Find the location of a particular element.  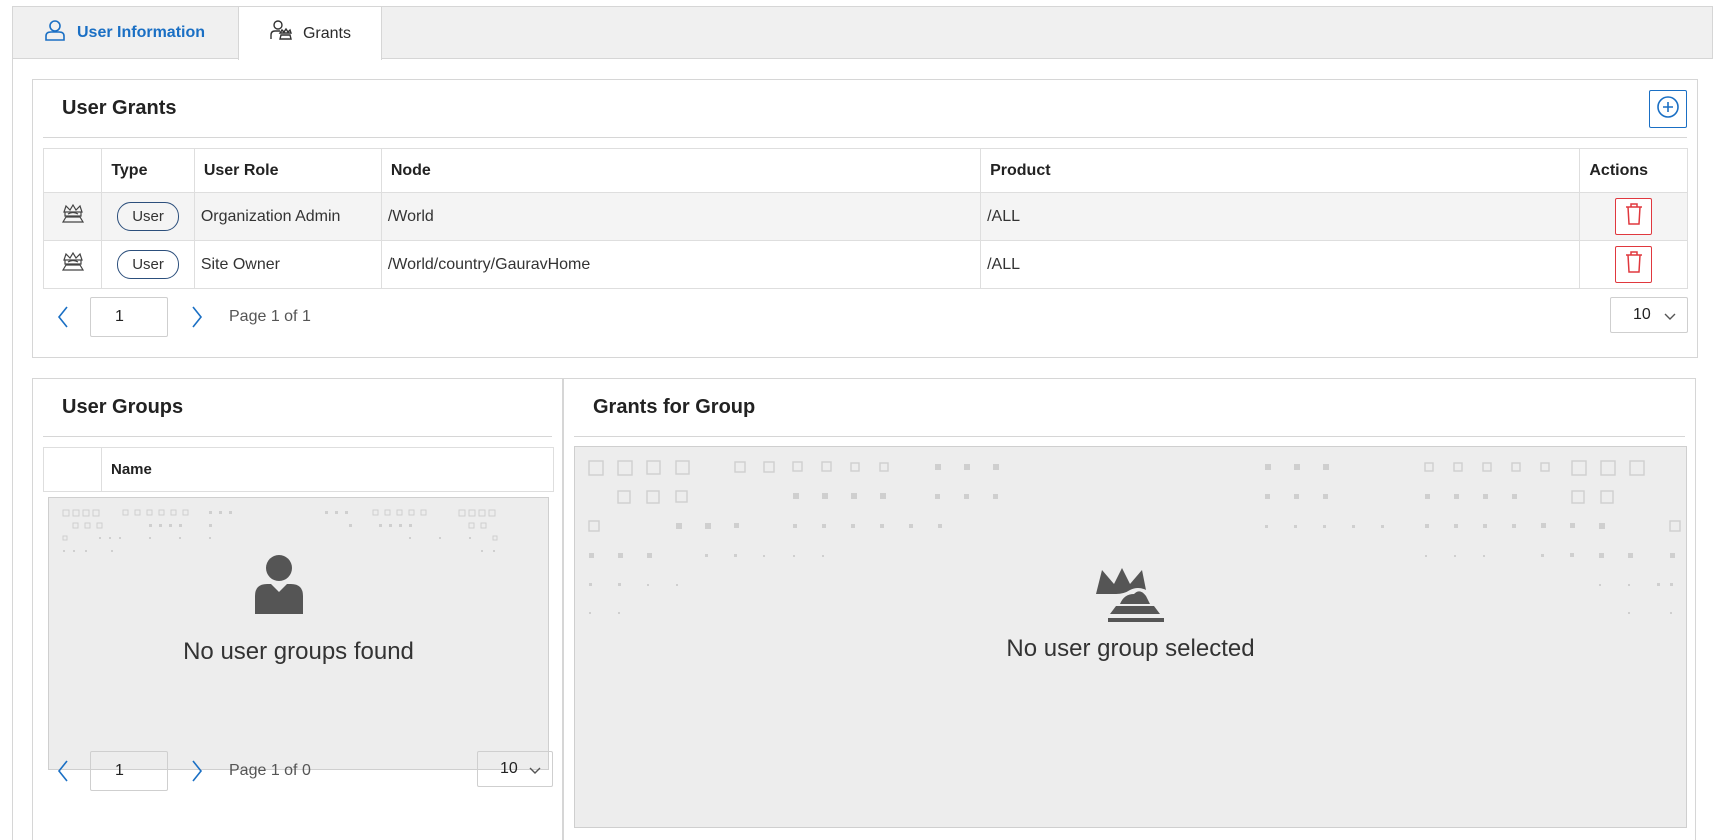

user-groups-table: Name is located at coordinates (298, 469).